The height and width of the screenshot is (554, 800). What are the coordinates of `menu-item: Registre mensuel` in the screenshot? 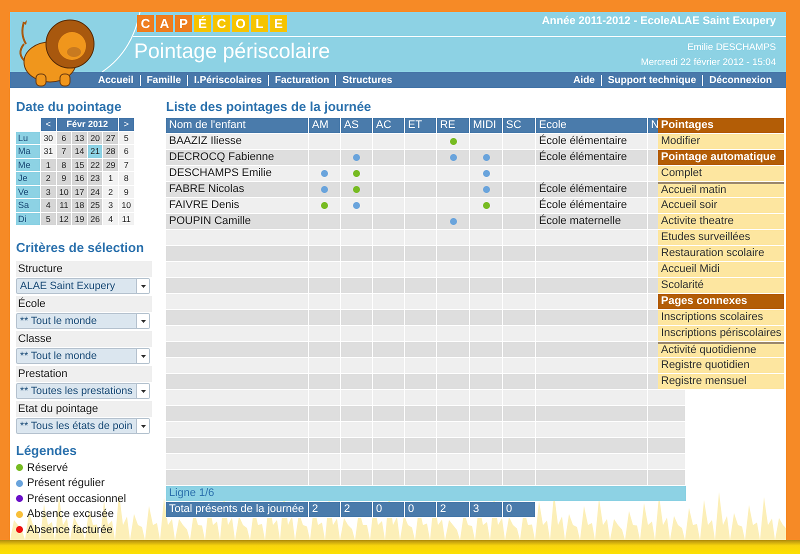 It's located at (721, 382).